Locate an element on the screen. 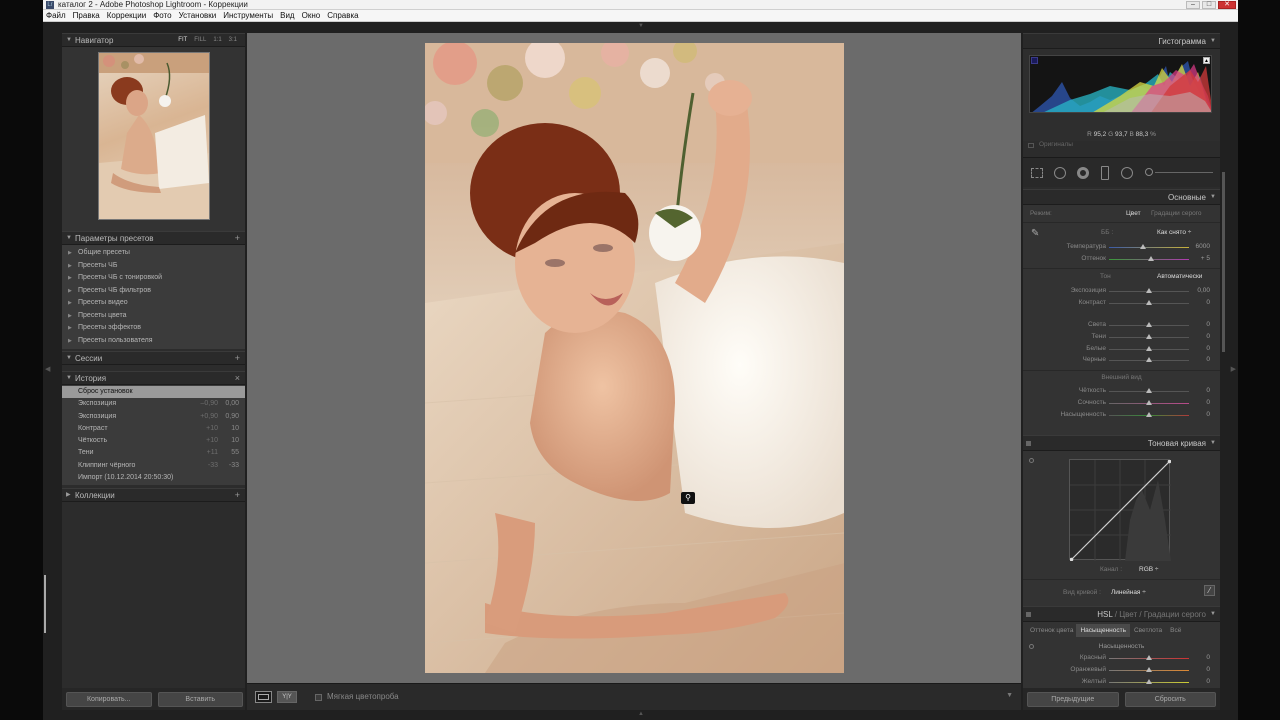 The width and height of the screenshot is (1280, 720). history-step: Тени +11 55 is located at coordinates (153, 453).